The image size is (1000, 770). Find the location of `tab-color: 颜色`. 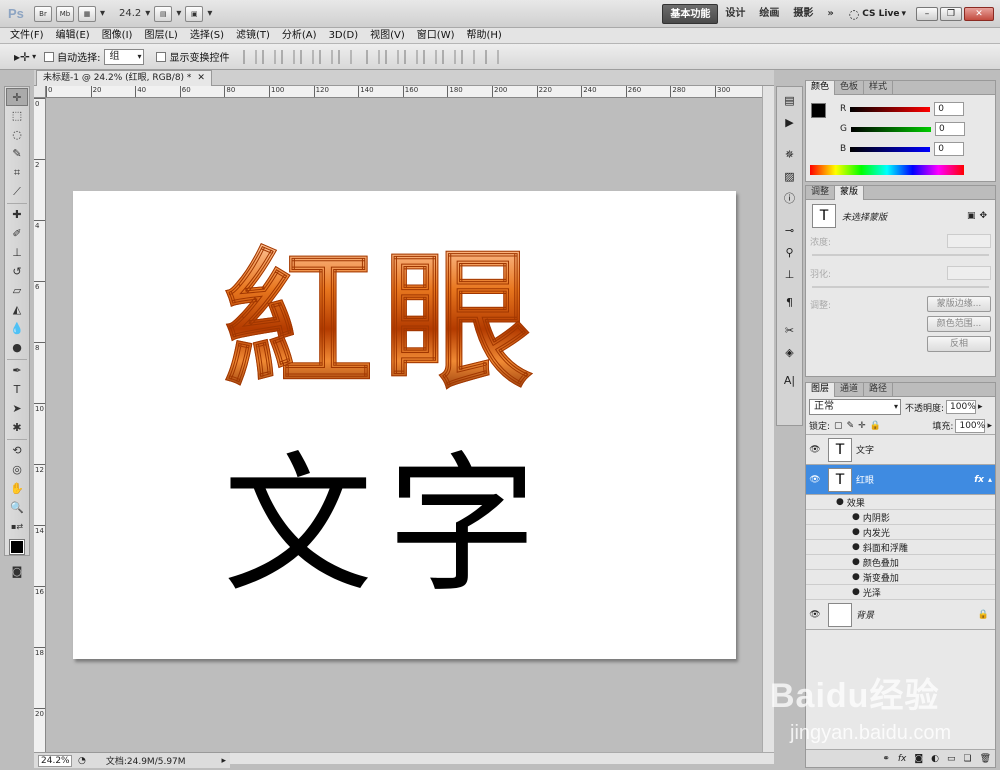

tab-color: 颜色 is located at coordinates (821, 87).